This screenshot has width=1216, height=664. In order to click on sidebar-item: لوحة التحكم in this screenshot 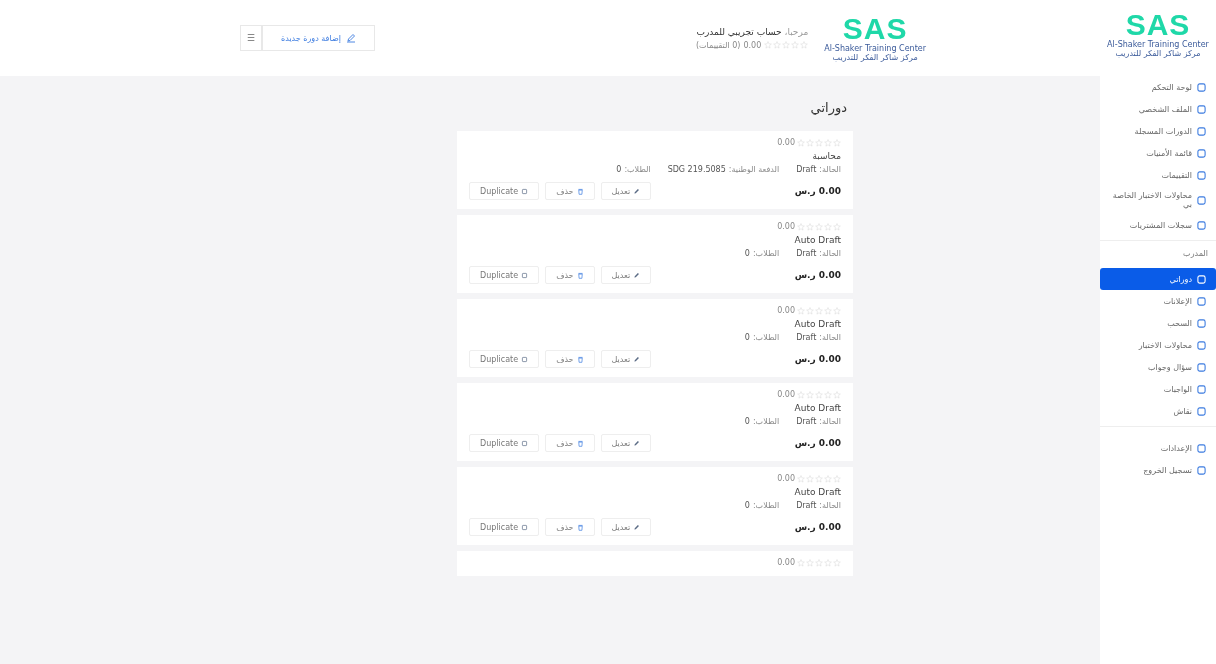, I will do `click(1158, 87)`.